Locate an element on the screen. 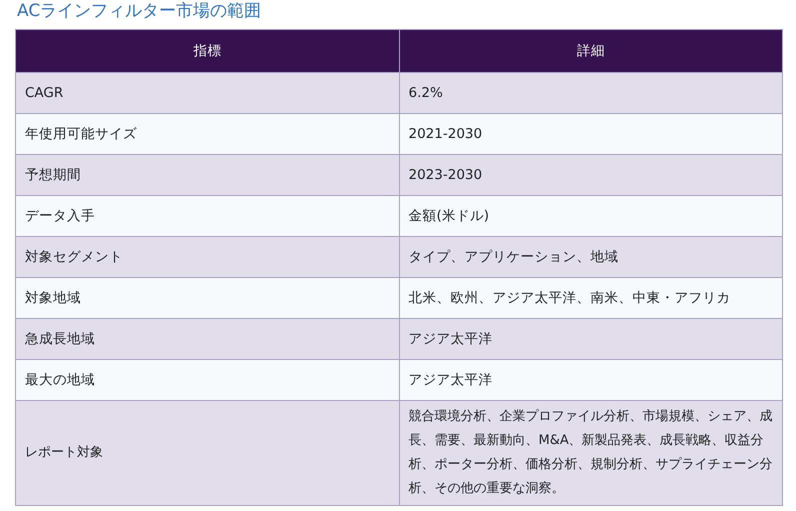 This screenshot has width=796, height=511. table-cell: 競合環境分析、企業プロファイル分析、市場規模、シェア、成長、需要、最新動向、M&A、新製品発表、成長戦略、収益分析、ポーター分析、価格分析、規制分析、サプライチェーン分析、その他の重要な洞察。 is located at coordinates (590, 453).